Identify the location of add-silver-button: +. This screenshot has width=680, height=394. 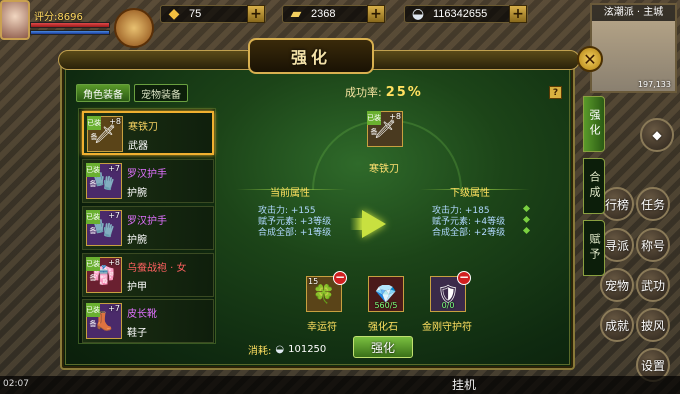
(518, 14).